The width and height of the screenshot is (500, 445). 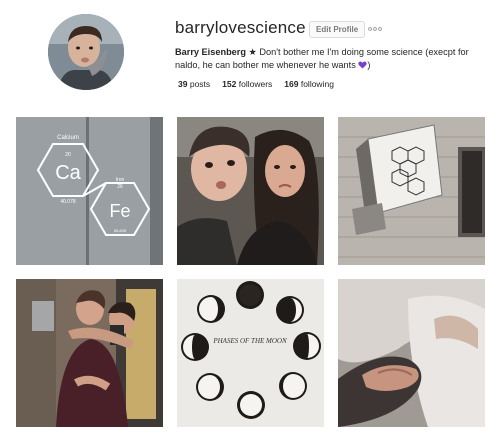 I want to click on profile-display-name: Barry Eisenberg, so click(x=210, y=52).